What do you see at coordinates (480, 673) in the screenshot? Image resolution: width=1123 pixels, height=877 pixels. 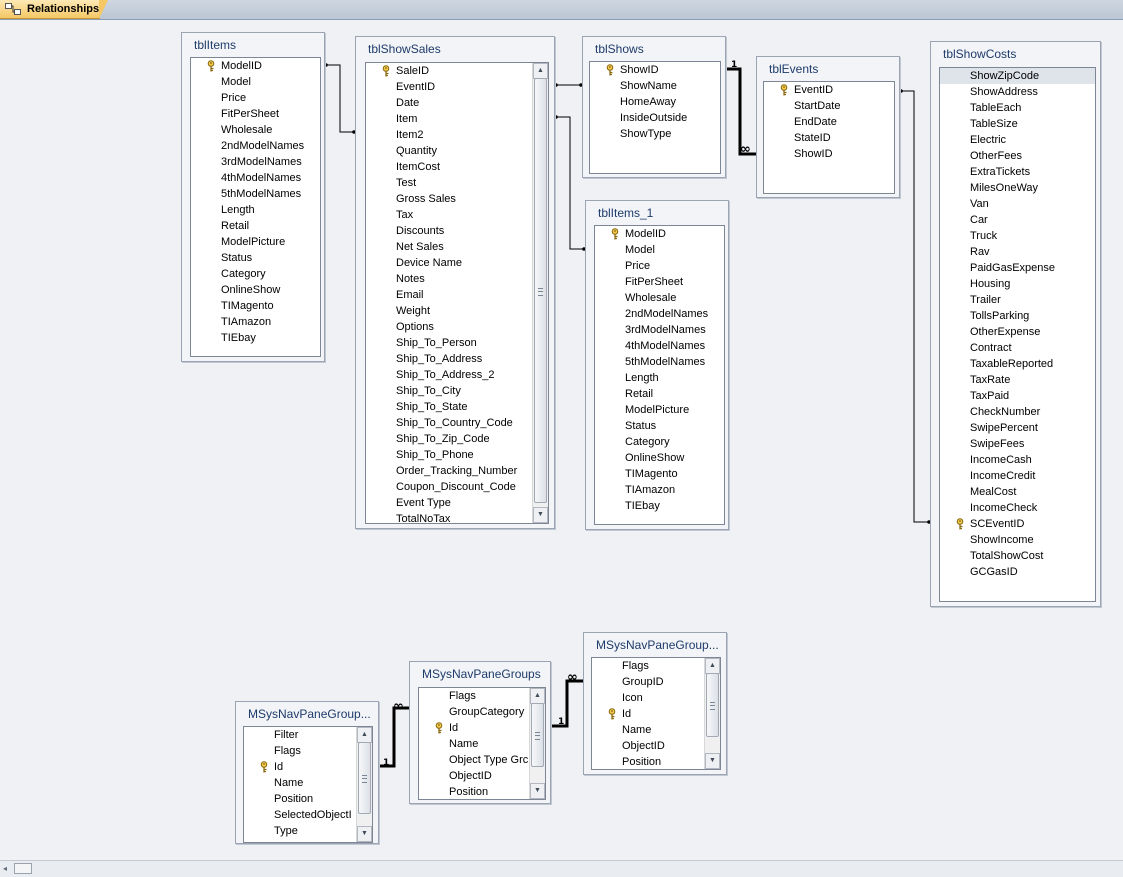 I see `table-title: MSysNavPaneGroups` at bounding box center [480, 673].